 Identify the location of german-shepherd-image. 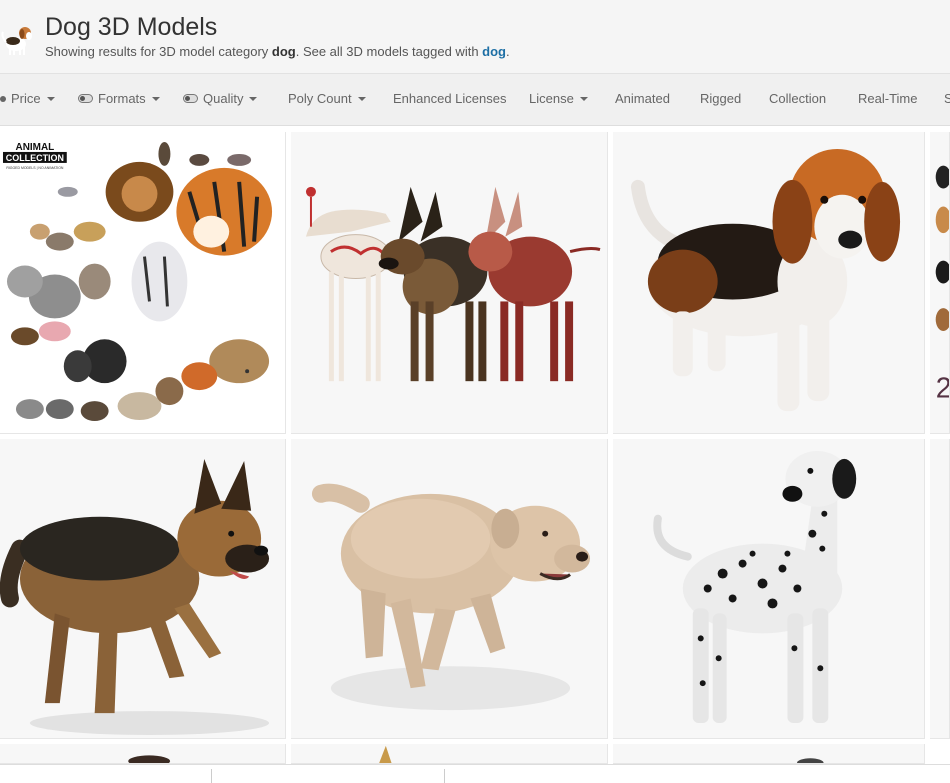
(142, 588).